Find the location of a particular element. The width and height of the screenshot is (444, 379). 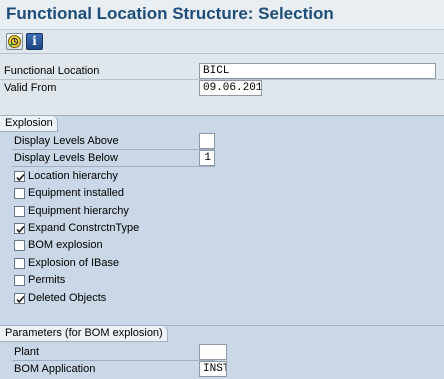

option-label: Expand ConstrctnType is located at coordinates (84, 228).